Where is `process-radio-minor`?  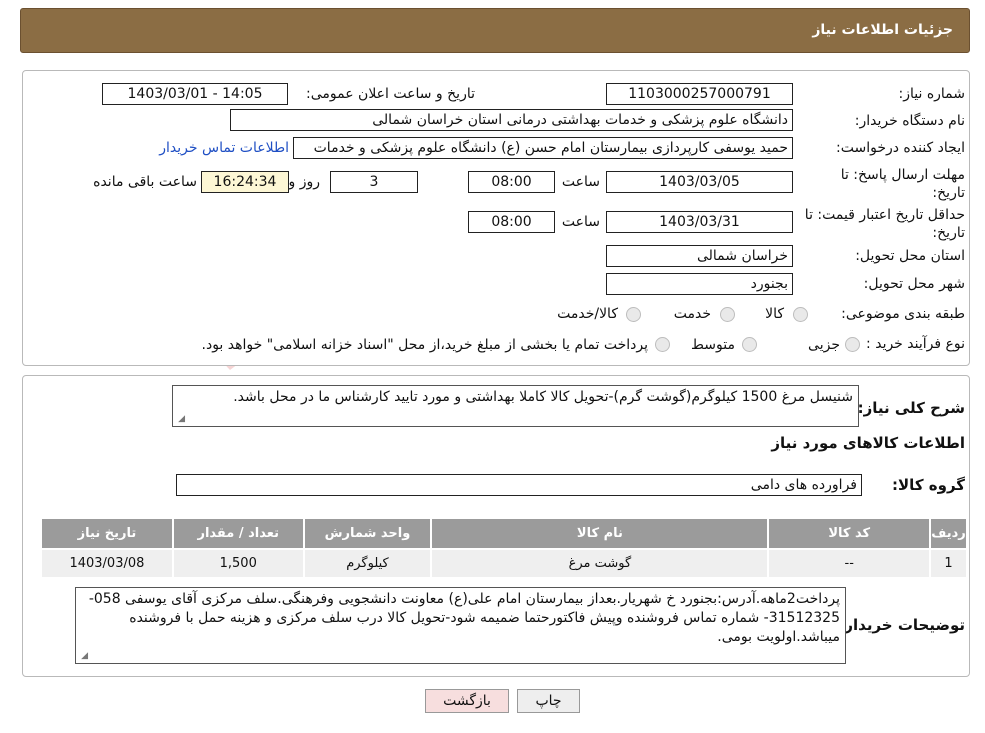
process-radio-minor is located at coordinates (852, 344).